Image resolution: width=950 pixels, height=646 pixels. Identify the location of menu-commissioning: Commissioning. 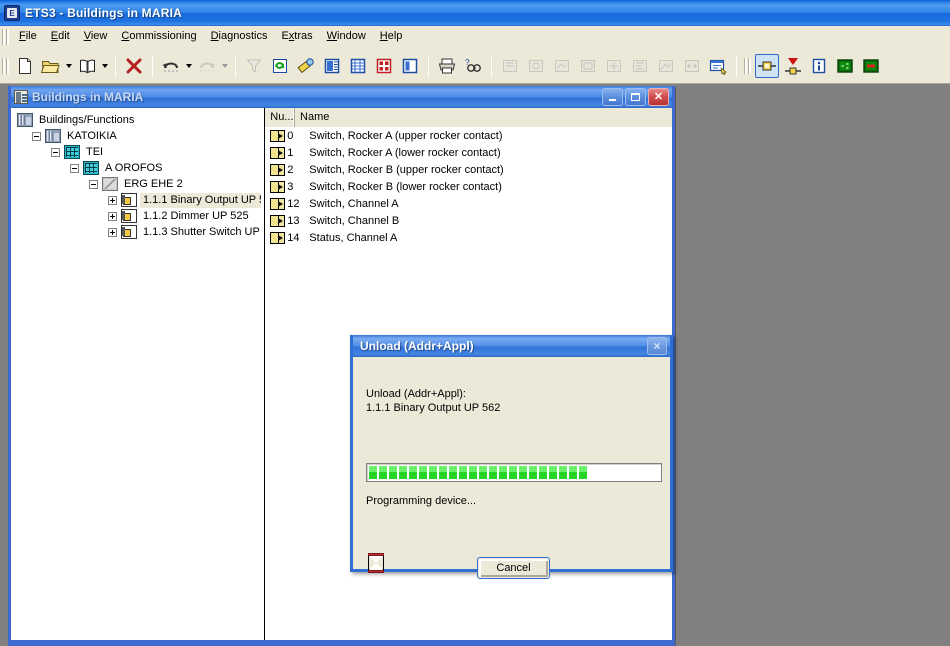
(158, 36).